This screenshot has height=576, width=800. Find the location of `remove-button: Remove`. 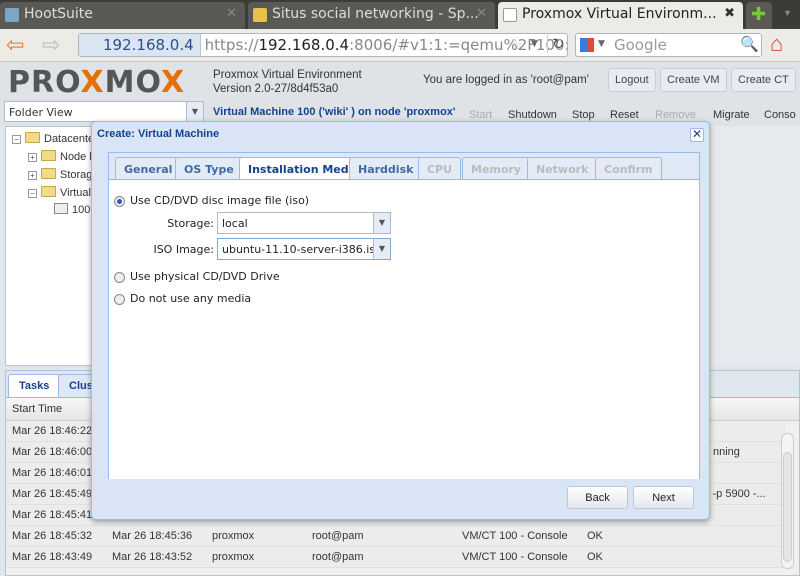

remove-button: Remove is located at coordinates (675, 115).